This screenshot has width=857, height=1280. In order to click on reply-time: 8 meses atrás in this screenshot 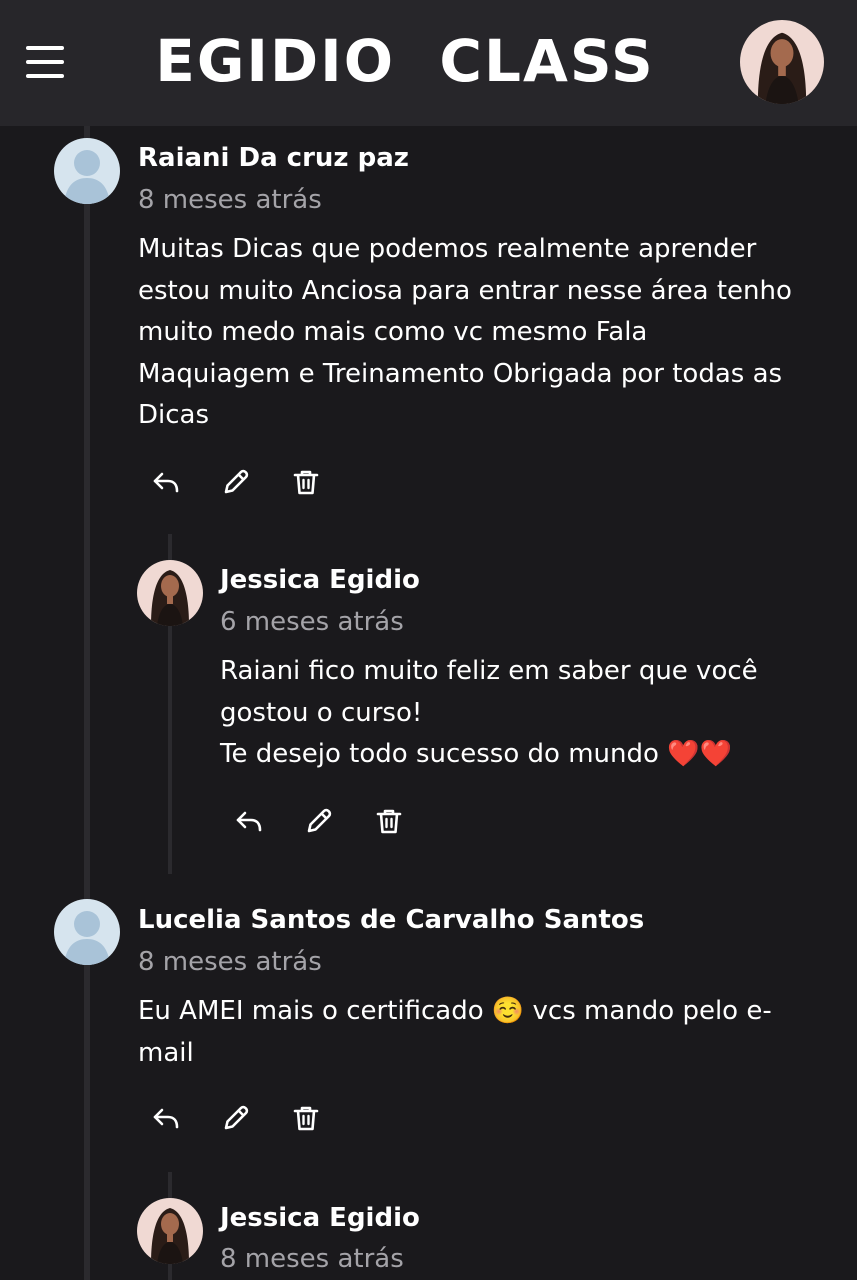, I will do `click(312, 1259)`.